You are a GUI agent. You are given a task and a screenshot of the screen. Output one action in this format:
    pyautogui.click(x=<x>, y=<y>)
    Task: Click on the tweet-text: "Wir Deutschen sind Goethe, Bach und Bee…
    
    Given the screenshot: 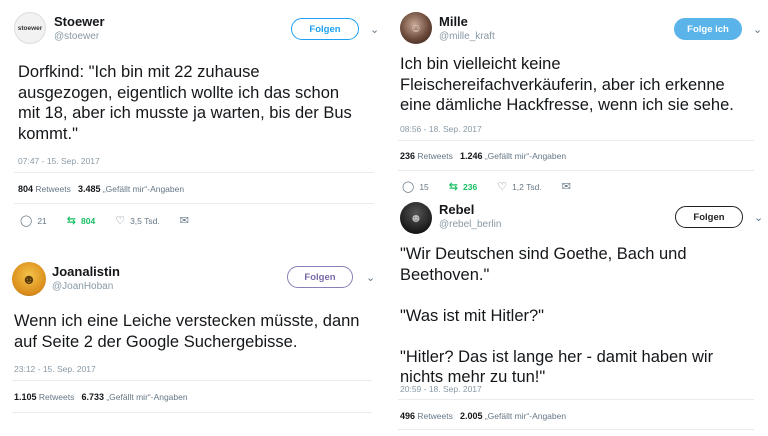 What is the action you would take?
    pyautogui.click(x=557, y=315)
    